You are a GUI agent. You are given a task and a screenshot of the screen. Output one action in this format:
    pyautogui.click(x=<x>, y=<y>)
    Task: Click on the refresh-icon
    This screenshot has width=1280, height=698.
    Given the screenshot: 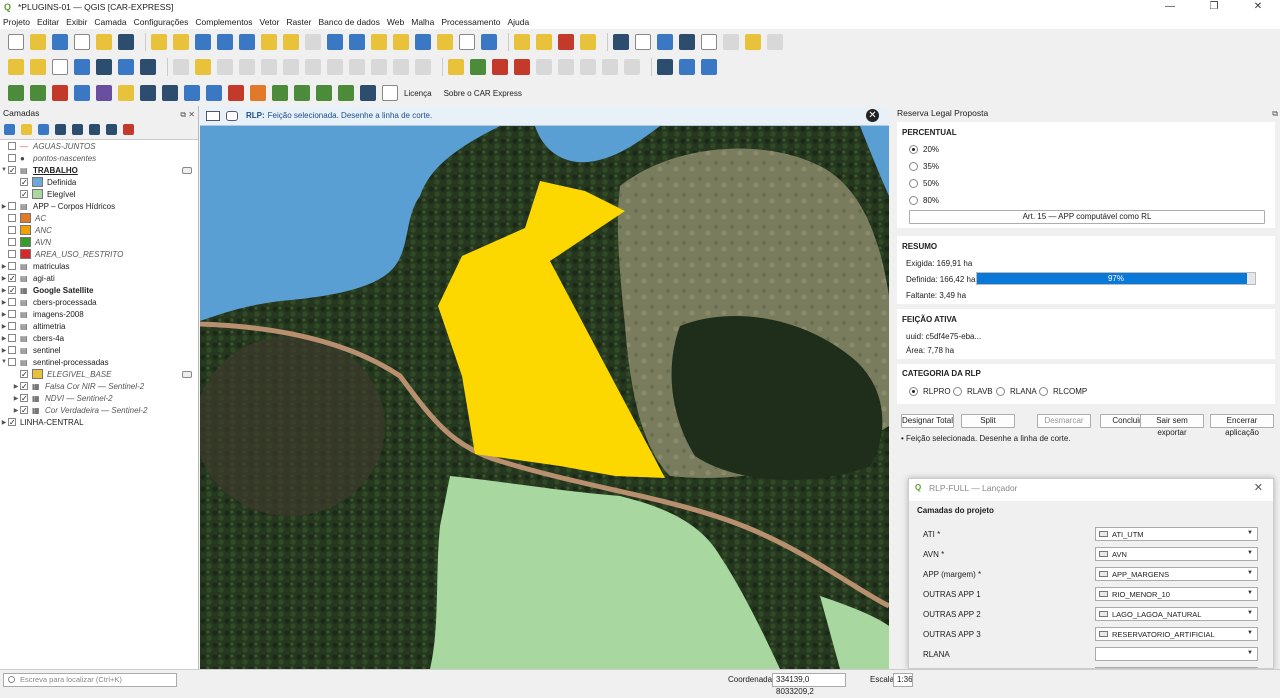 What is the action you would take?
    pyautogui.click(x=489, y=41)
    